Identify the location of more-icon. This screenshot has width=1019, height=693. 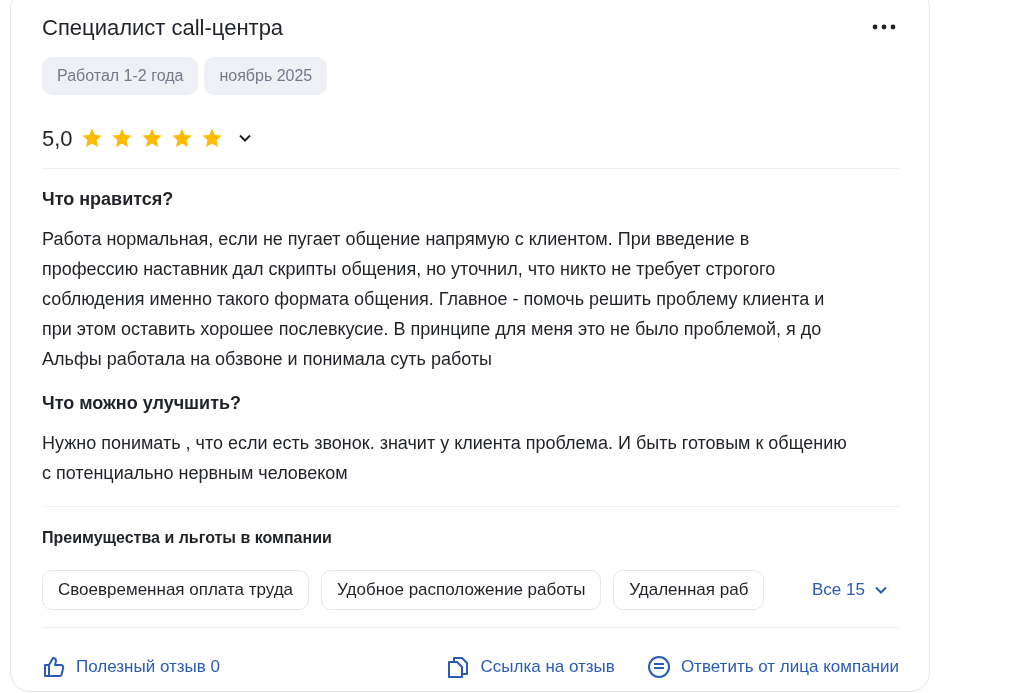
(884, 27).